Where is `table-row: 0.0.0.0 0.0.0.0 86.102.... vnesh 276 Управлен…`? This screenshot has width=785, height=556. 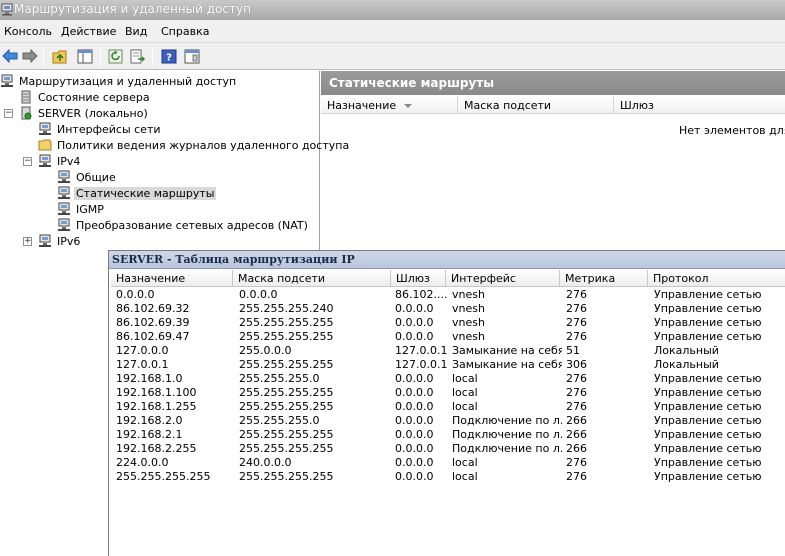 table-row: 0.0.0.0 0.0.0.0 86.102.... vnesh 276 Управлен… is located at coordinates (448, 295).